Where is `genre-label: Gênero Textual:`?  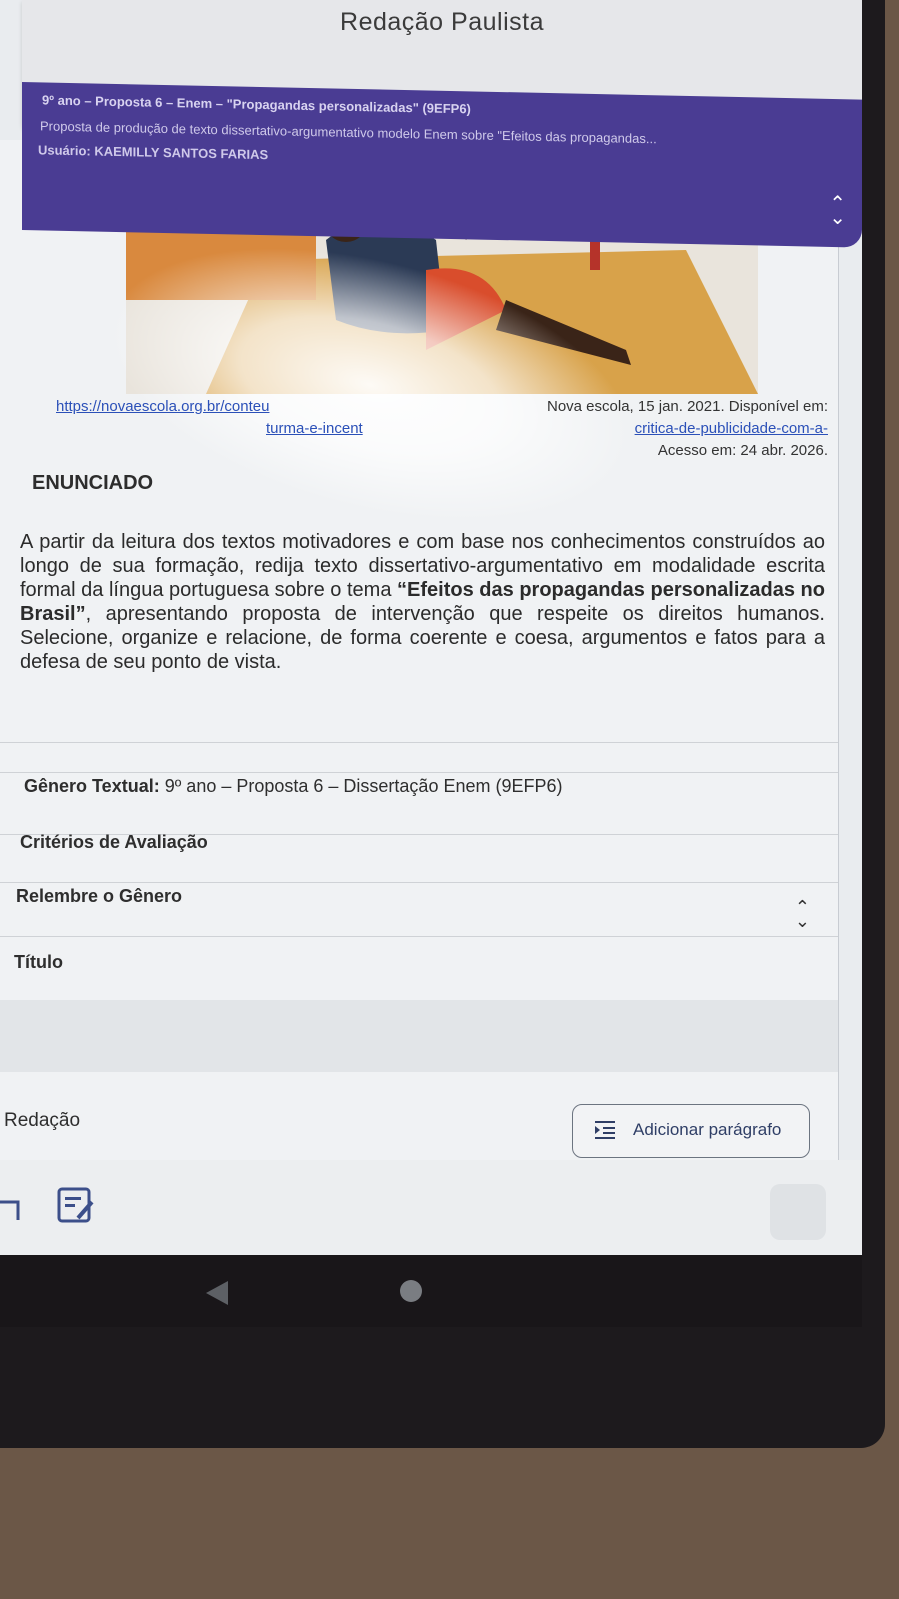
genre-label: Gênero Textual: is located at coordinates (92, 786).